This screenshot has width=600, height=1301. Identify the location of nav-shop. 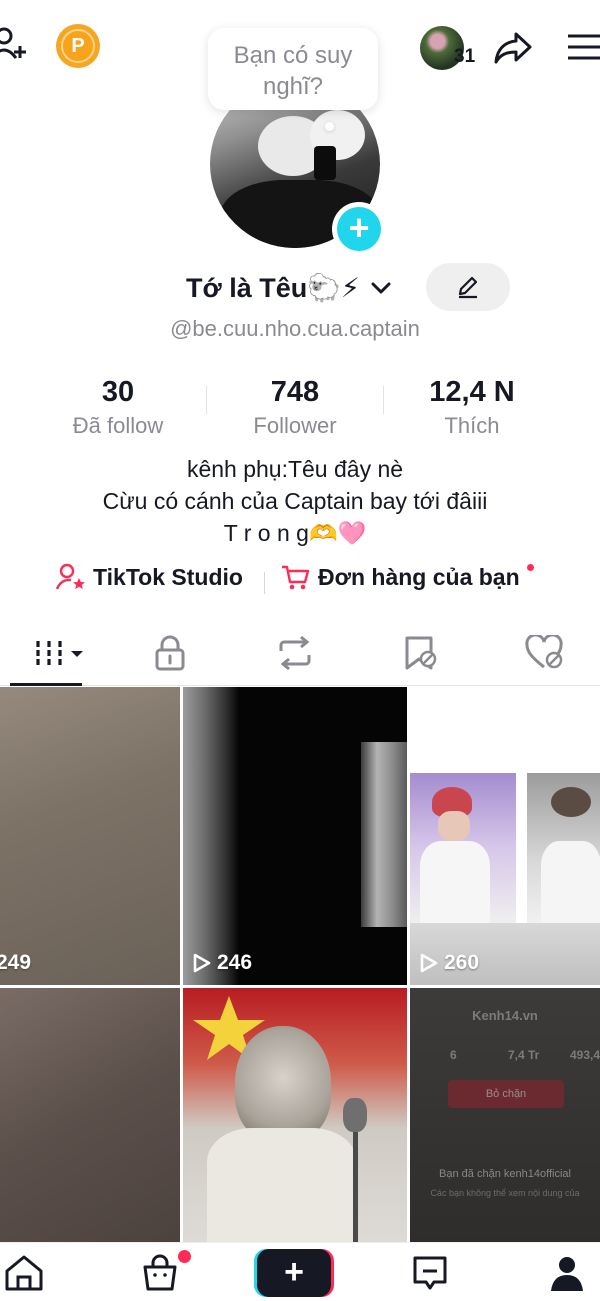
(160, 1272).